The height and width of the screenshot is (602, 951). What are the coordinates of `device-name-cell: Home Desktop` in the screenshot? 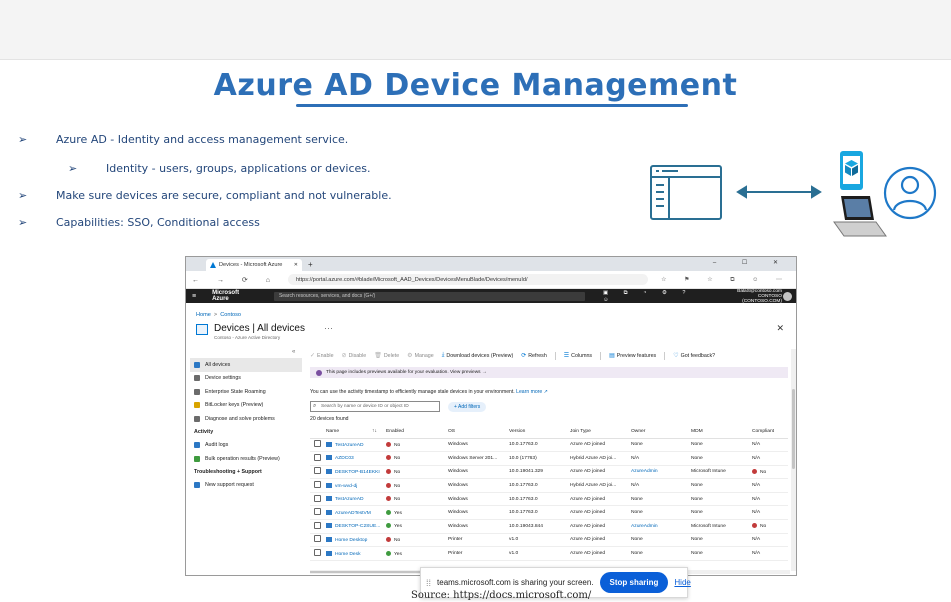 It's located at (356, 540).